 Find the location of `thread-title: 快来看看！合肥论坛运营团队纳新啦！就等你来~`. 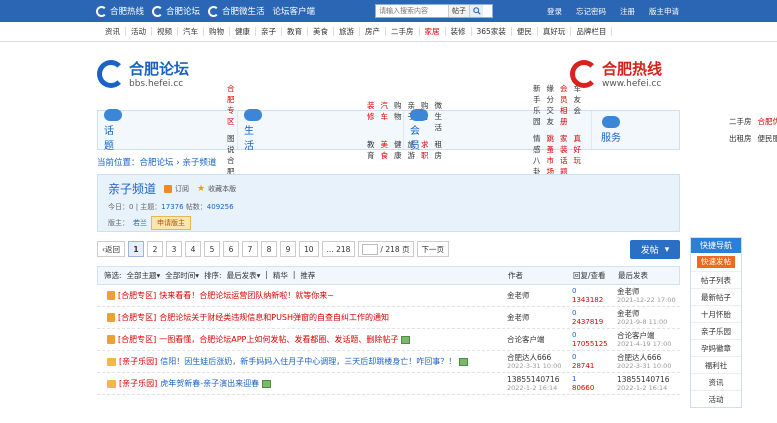

thread-title: 快来看看！合肥论坛运营团队纳新啦！就等你来~ is located at coordinates (246, 295).